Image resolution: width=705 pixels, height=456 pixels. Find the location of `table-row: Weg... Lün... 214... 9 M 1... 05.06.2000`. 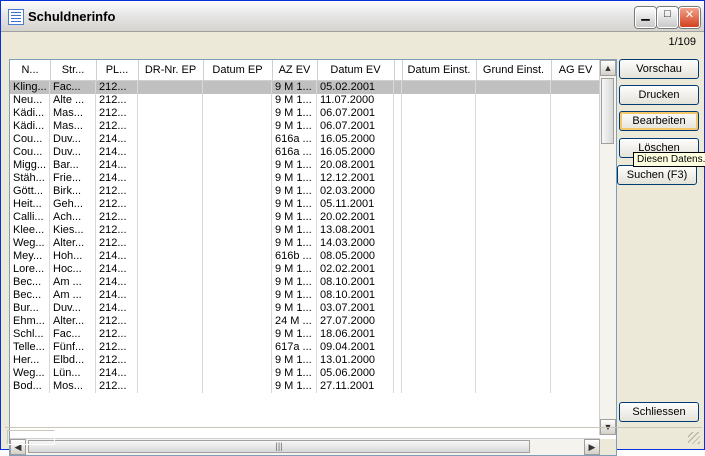

table-row: Weg... Lün... 214... 9 M 1... 05.06.2000 is located at coordinates (305, 373).